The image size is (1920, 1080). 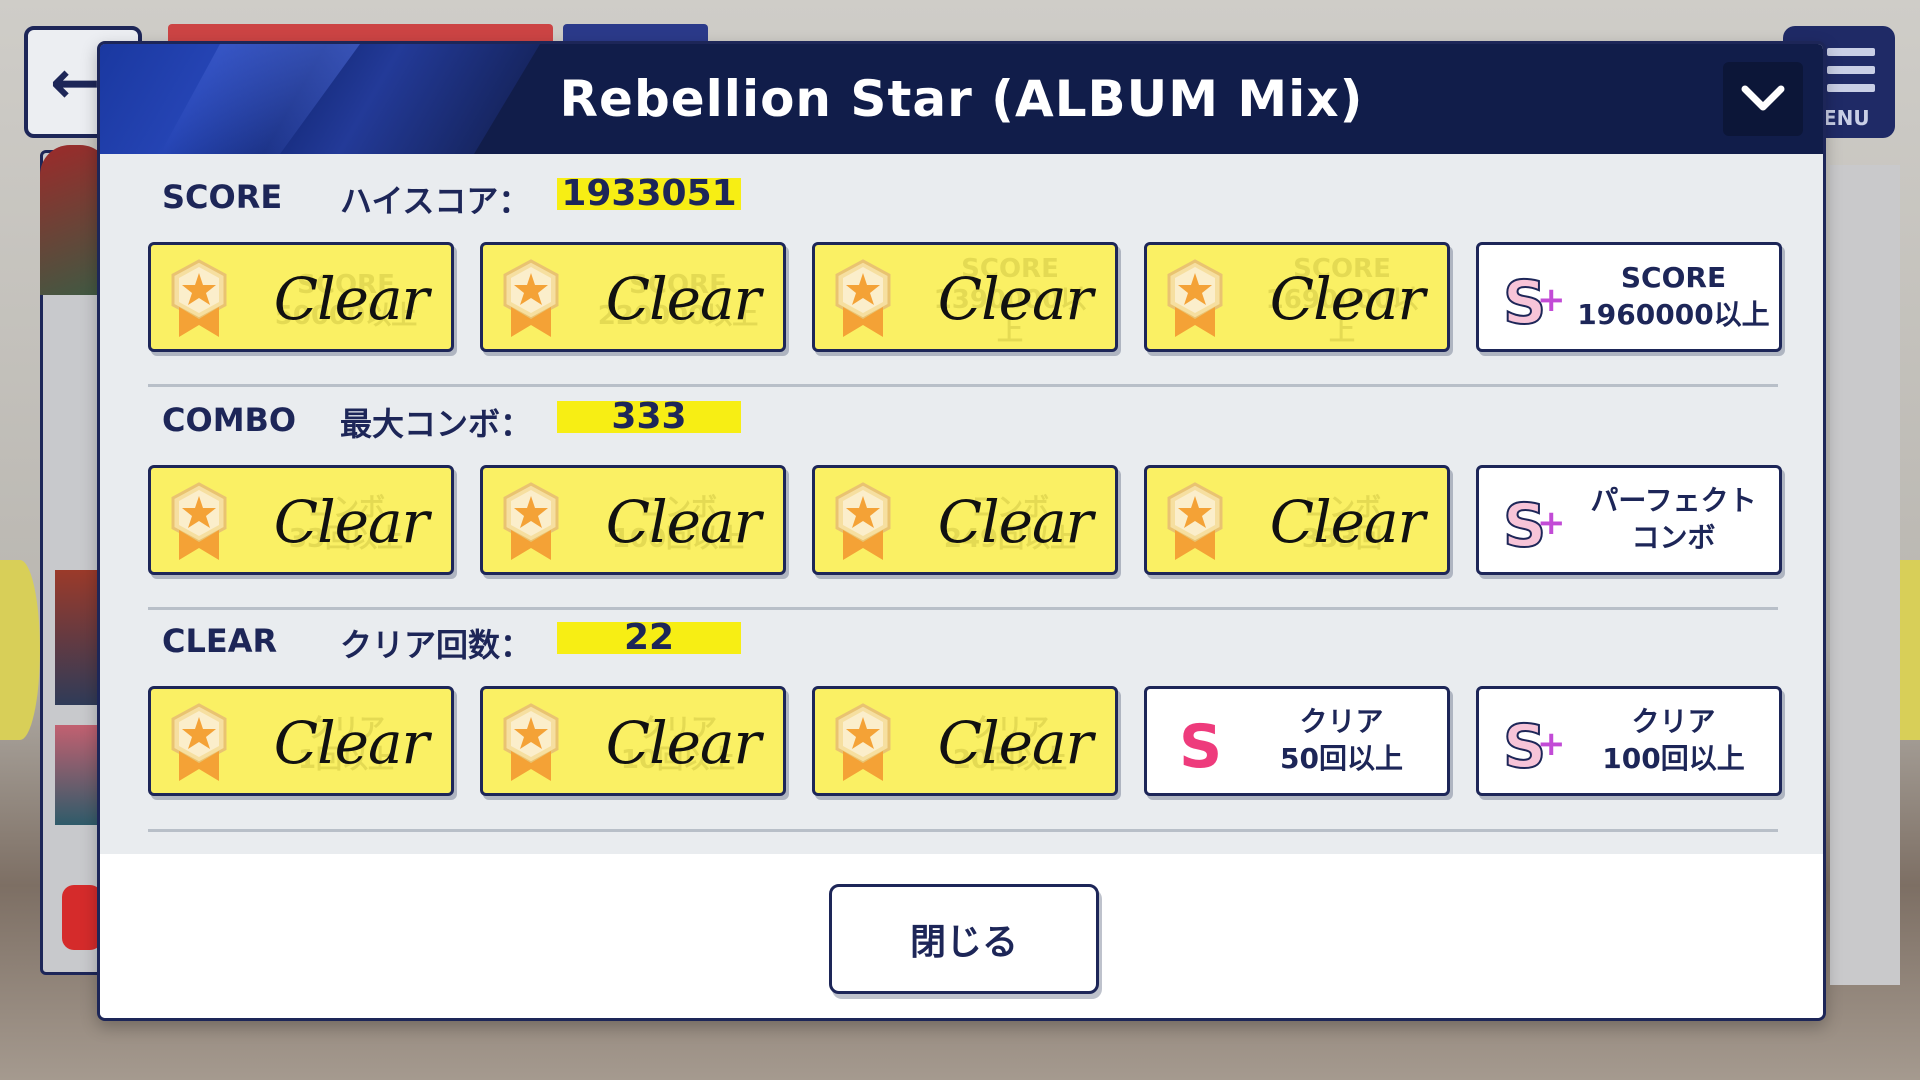 I want to click on mission-card-cleared: クリア 1回以上 Clear, so click(x=301, y=741).